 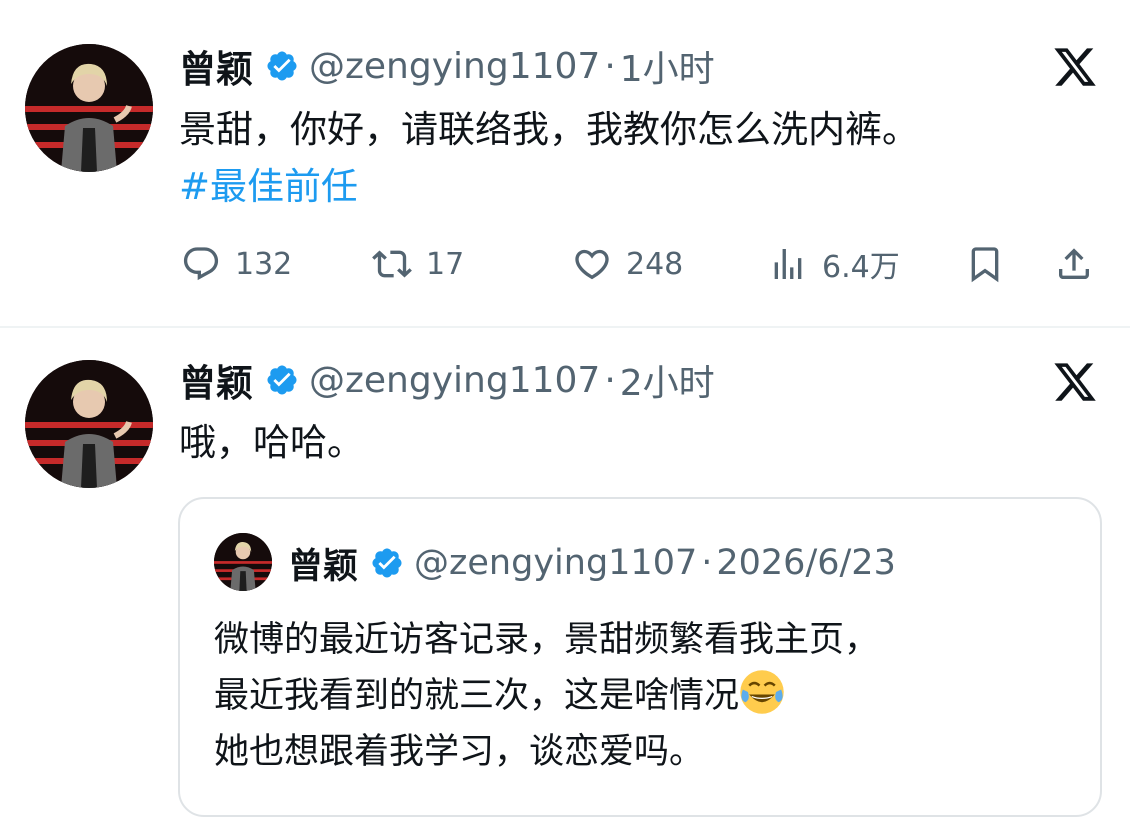 I want to click on tweet-text: 哦，哈哈。, so click(x=271, y=442).